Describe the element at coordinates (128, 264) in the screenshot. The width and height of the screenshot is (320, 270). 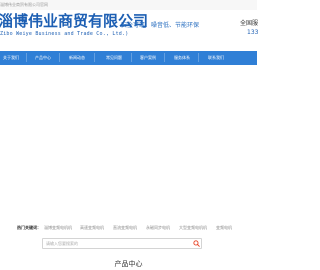
I see `section-title-products: 产品中心` at that location.